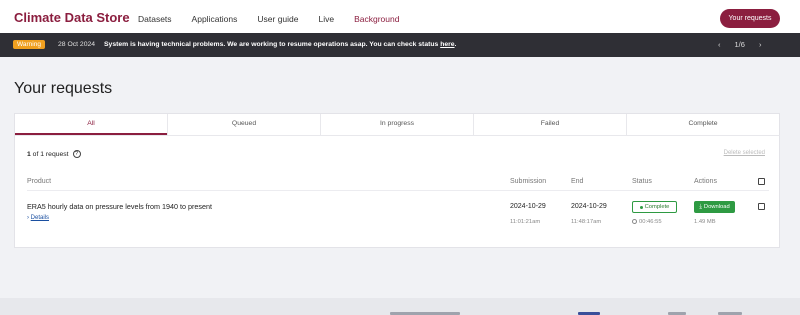  What do you see at coordinates (577, 181) in the screenshot?
I see `column-end: End` at bounding box center [577, 181].